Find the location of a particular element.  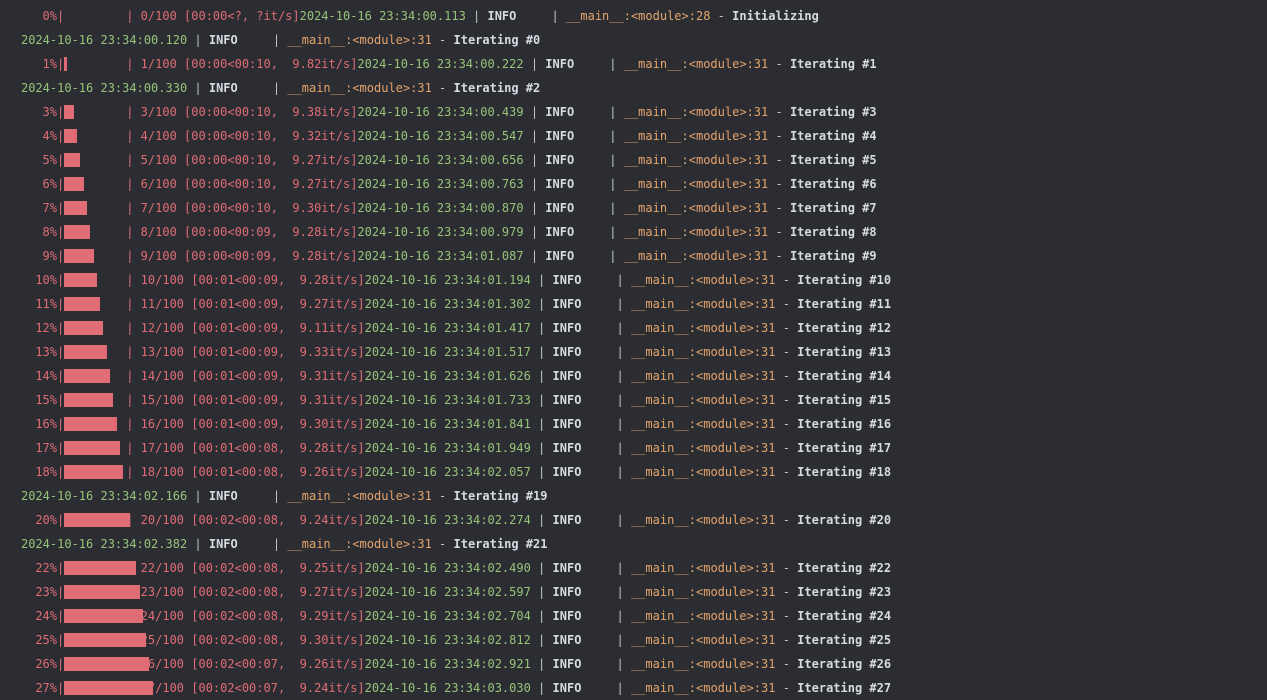

progress-counter: | 11/100 [00:01<00:09, 9.27it/s] is located at coordinates (245, 304).